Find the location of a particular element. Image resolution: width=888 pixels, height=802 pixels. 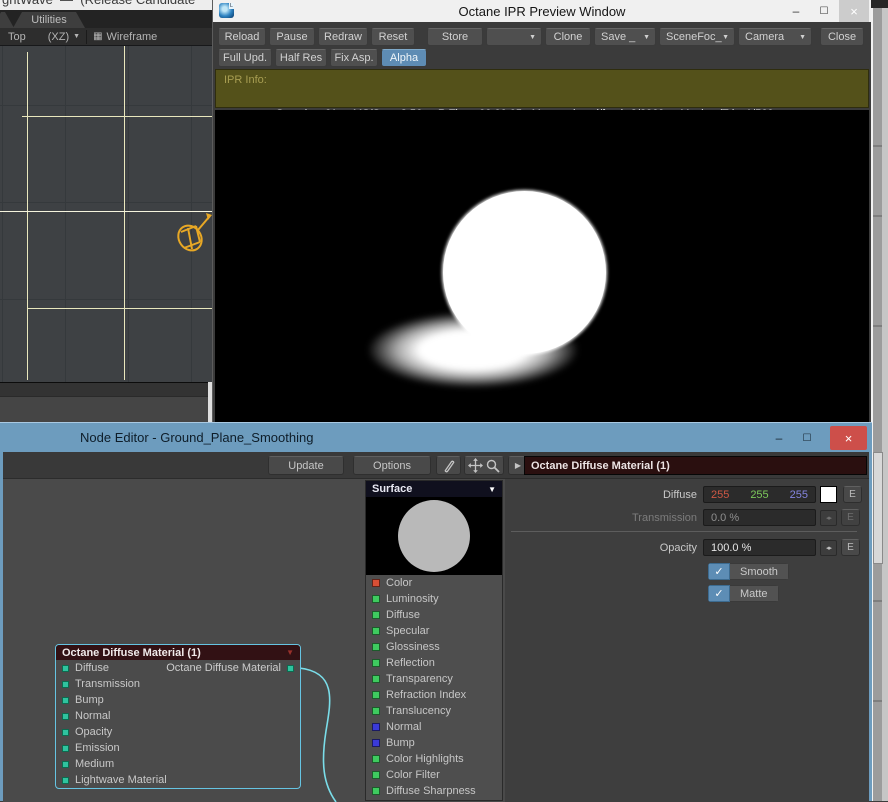

store-button: Store is located at coordinates (455, 37).